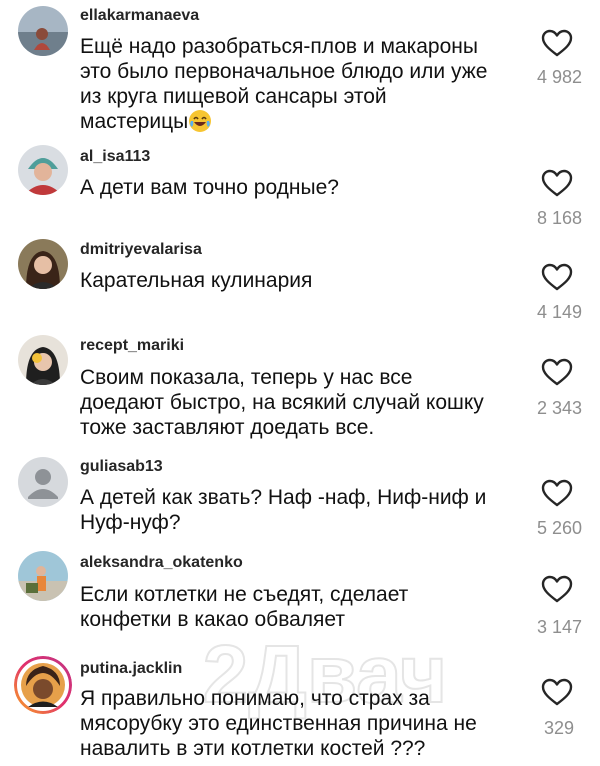 The image size is (600, 766). Describe the element at coordinates (559, 528) in the screenshot. I see `like-count: 5 260` at that location.